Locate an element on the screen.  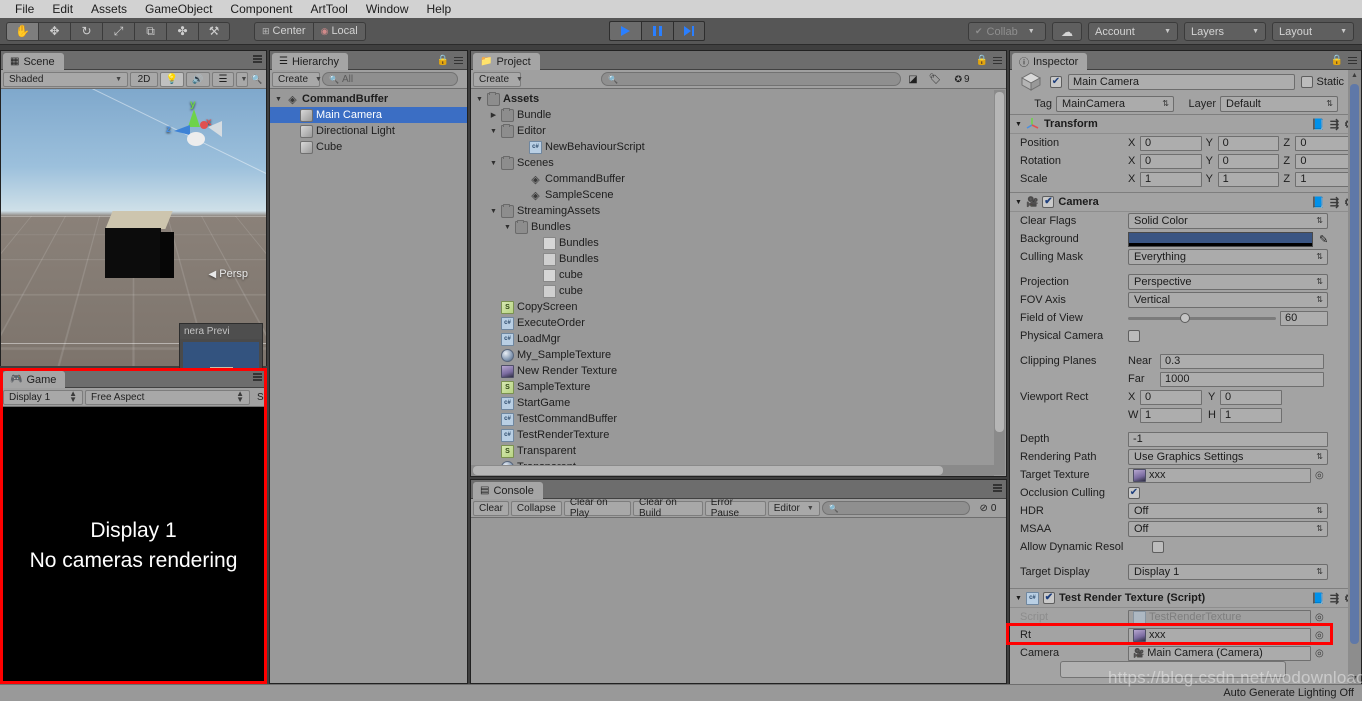
tree-row: ▼ ◈ CommandBuffer is located at coordinates (368, 99).